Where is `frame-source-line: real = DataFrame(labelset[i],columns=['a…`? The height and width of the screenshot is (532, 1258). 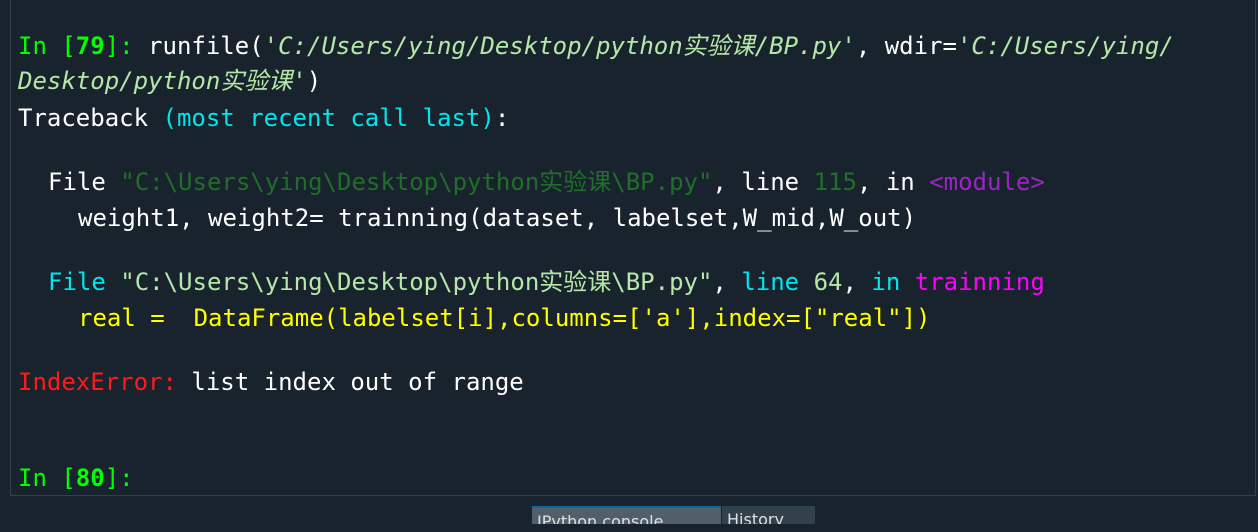
frame-source-line: real = DataFrame(labelset[i],columns=['a… is located at coordinates (504, 318).